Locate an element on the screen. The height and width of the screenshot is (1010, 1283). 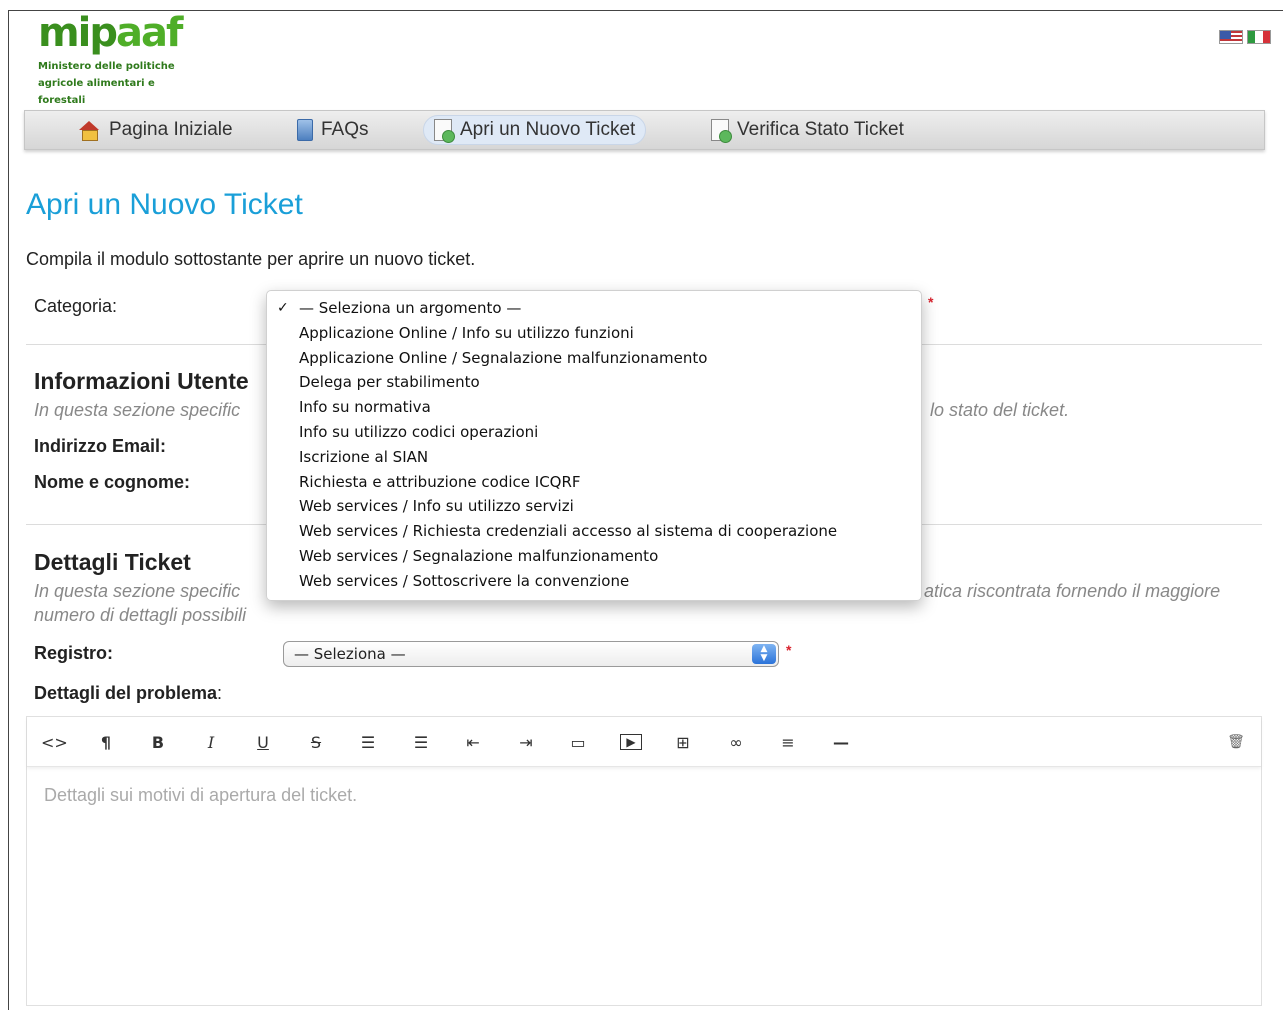
dropdown-option: Info su utilizzo codici operazioni is located at coordinates (594, 432).